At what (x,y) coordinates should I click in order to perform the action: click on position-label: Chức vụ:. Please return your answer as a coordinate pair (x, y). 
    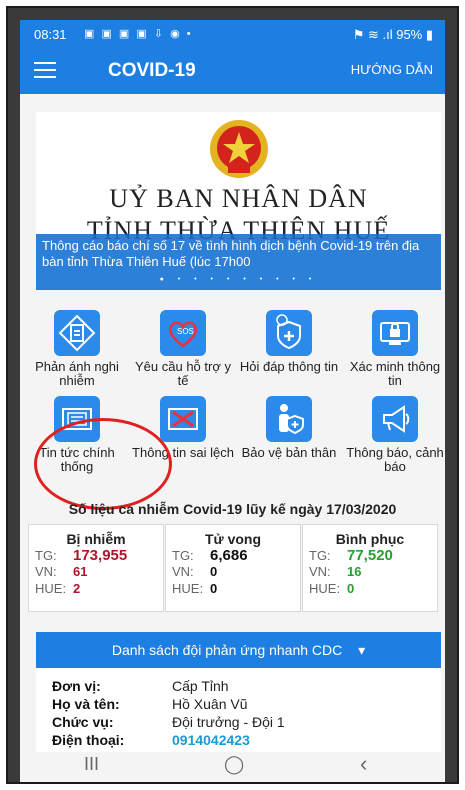
    Looking at the image, I should click on (83, 722).